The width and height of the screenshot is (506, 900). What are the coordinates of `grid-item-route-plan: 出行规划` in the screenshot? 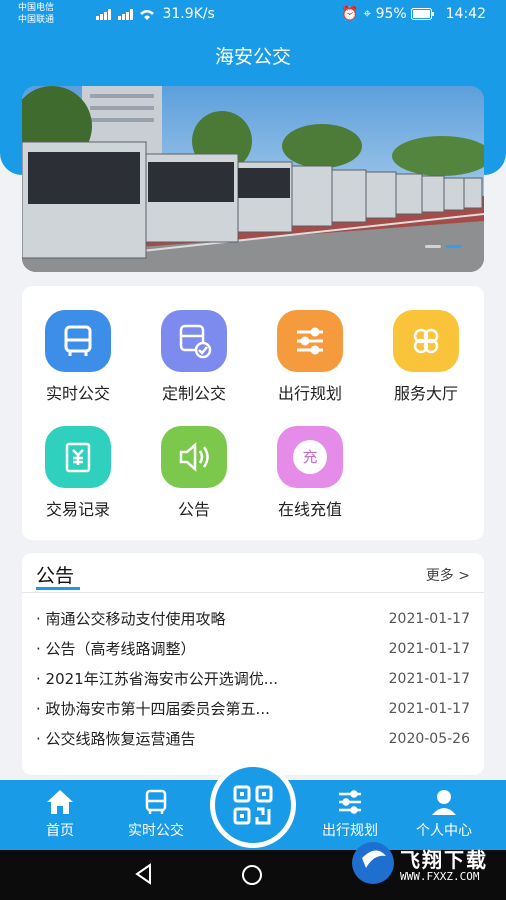 It's located at (310, 357).